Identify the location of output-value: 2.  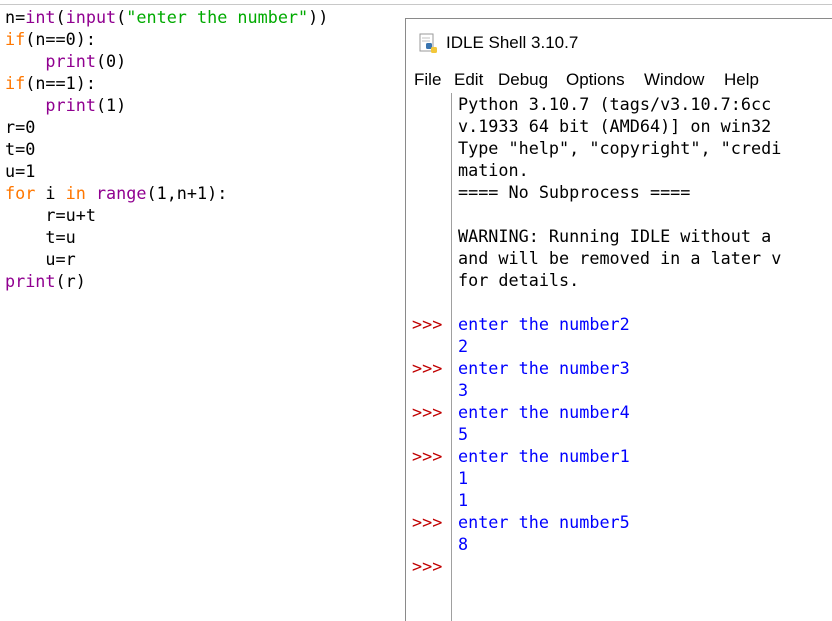
(463, 346).